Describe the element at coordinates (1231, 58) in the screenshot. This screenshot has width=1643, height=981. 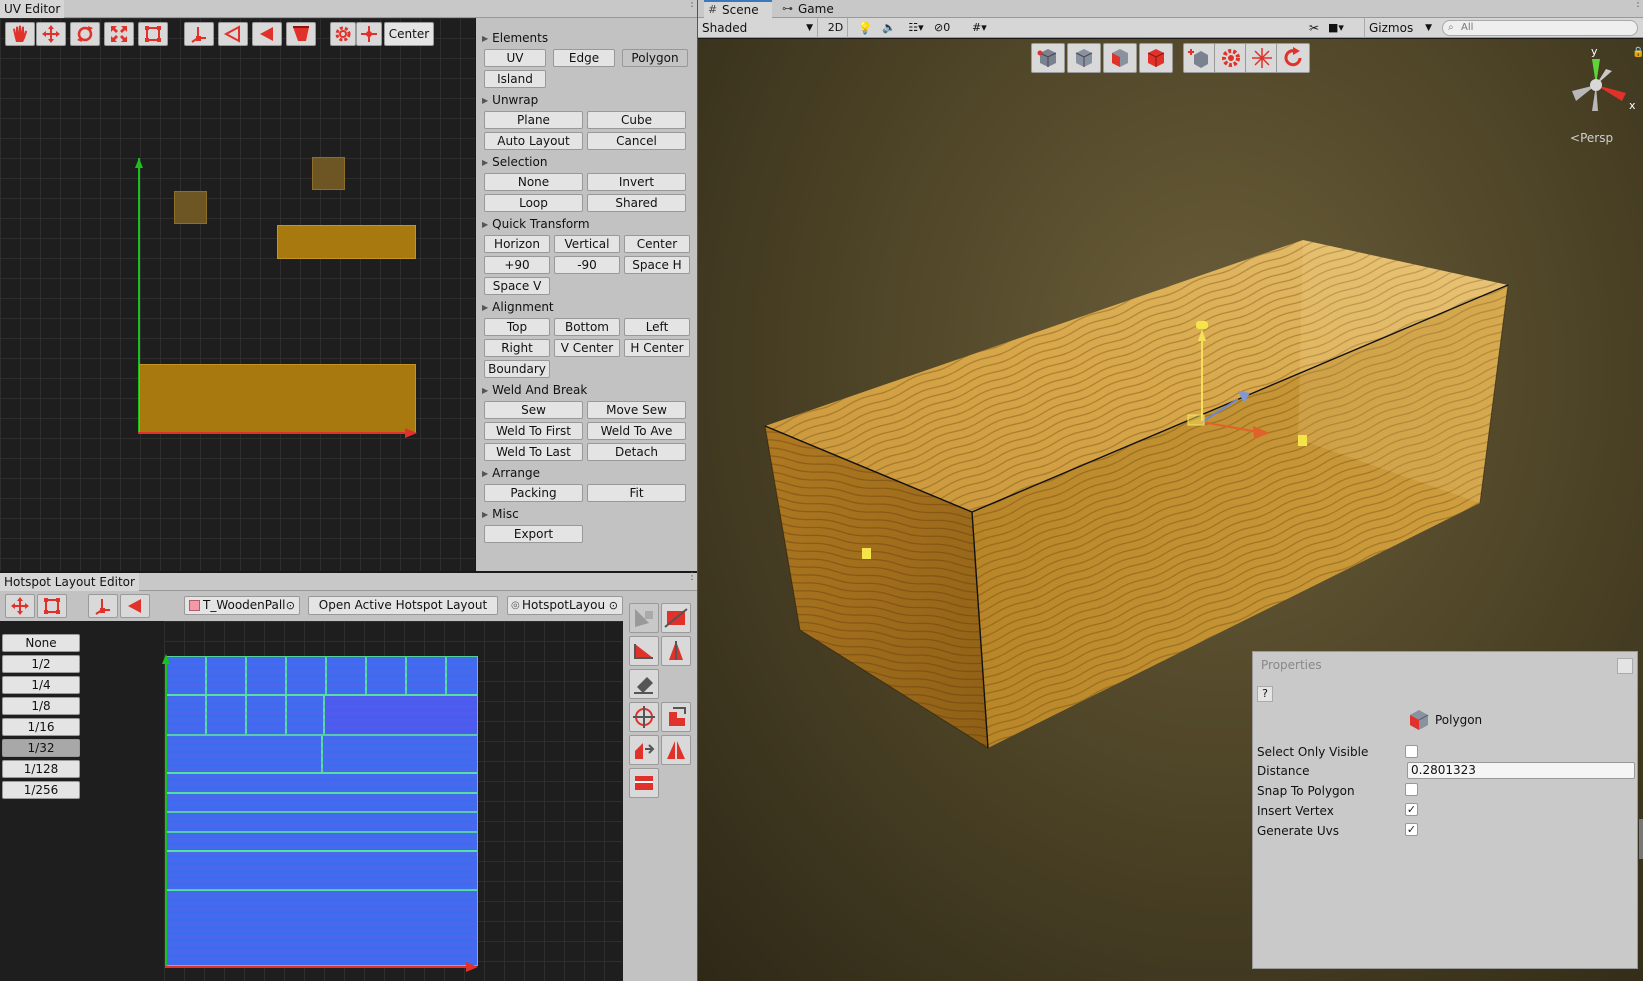
I see `settings-gear-icon` at that location.